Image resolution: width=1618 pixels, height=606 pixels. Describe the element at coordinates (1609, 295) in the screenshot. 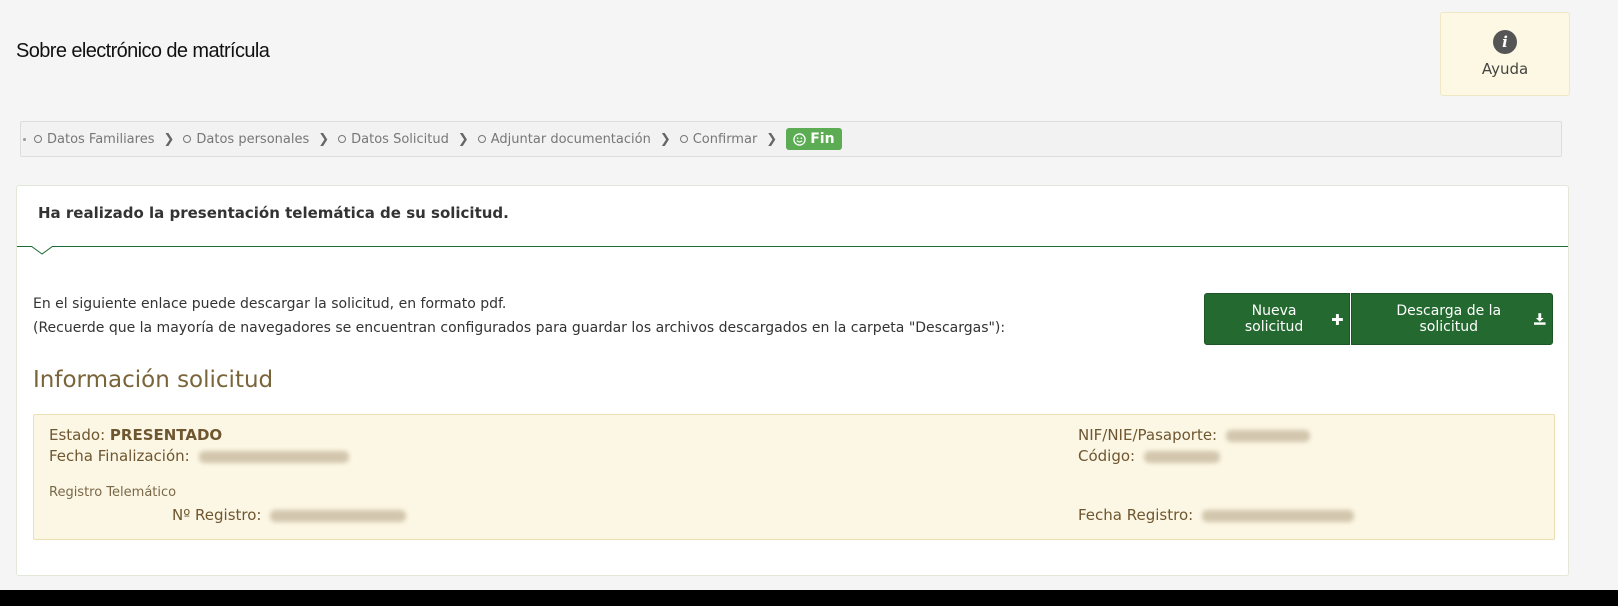

I see `scrollbar` at that location.